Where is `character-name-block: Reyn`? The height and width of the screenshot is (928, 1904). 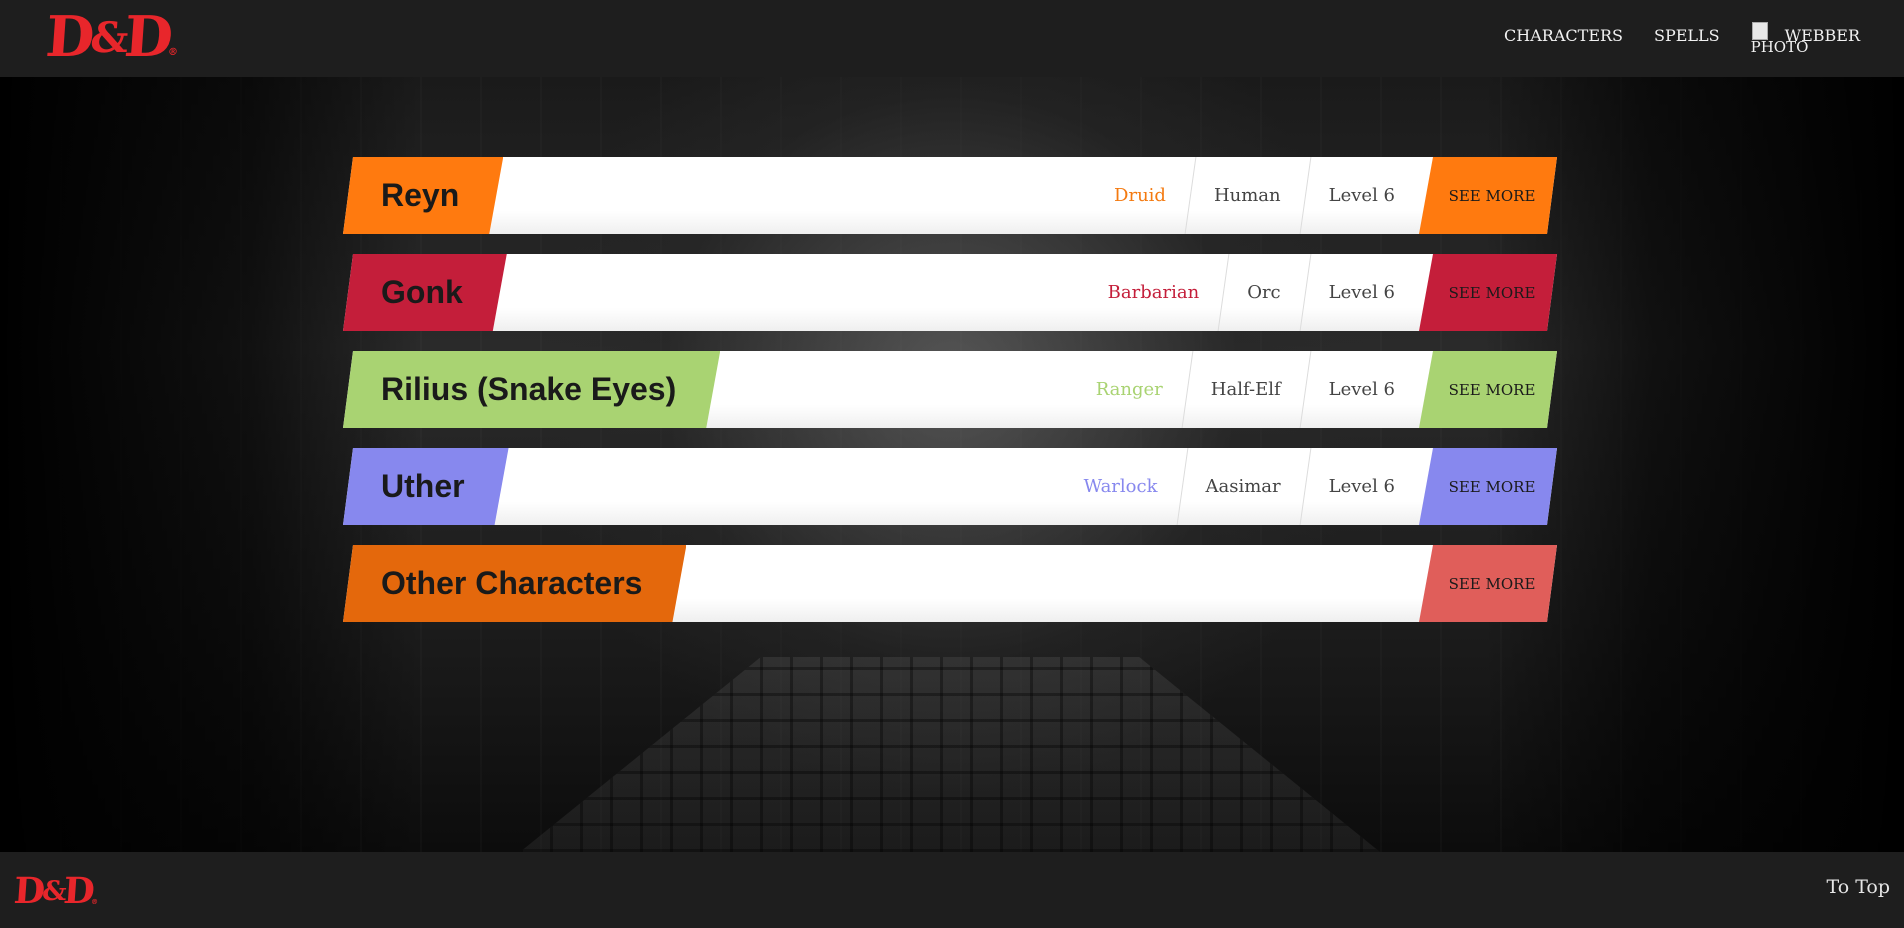
character-name-block: Reyn is located at coordinates (423, 195).